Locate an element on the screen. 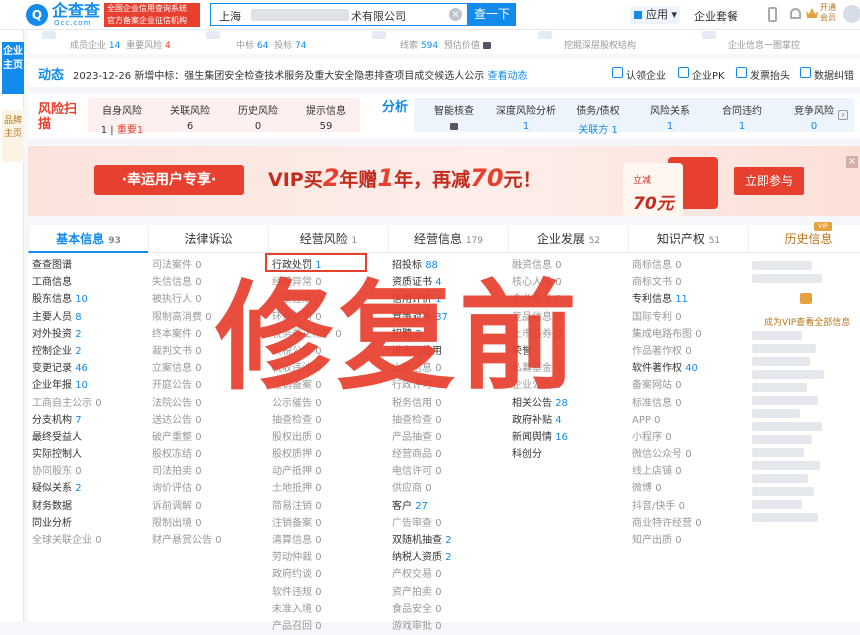 The image size is (860, 635). analysis-contract: 合同违约 1 is located at coordinates (742, 117).